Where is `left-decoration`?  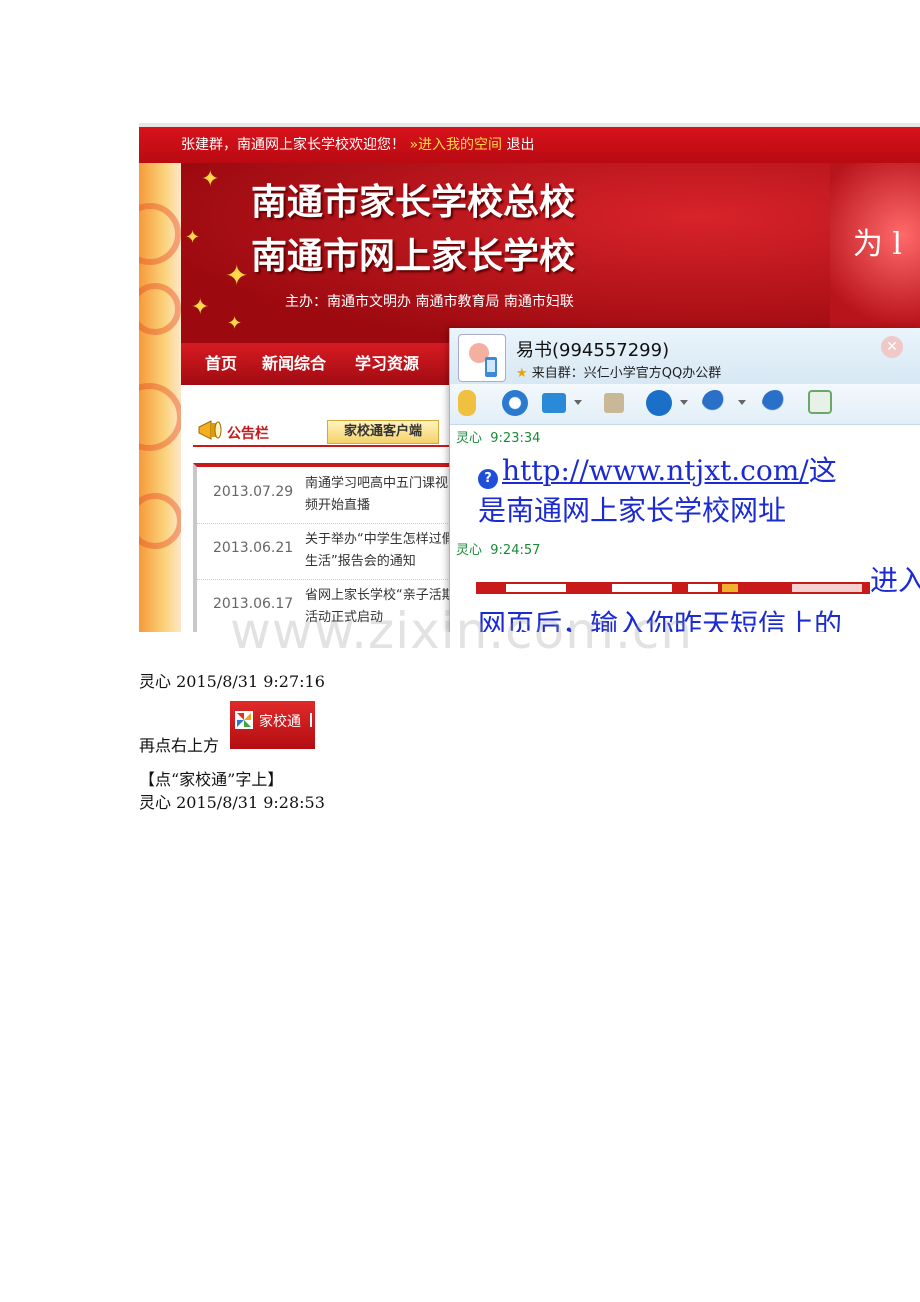
left-decoration is located at coordinates (161, 397).